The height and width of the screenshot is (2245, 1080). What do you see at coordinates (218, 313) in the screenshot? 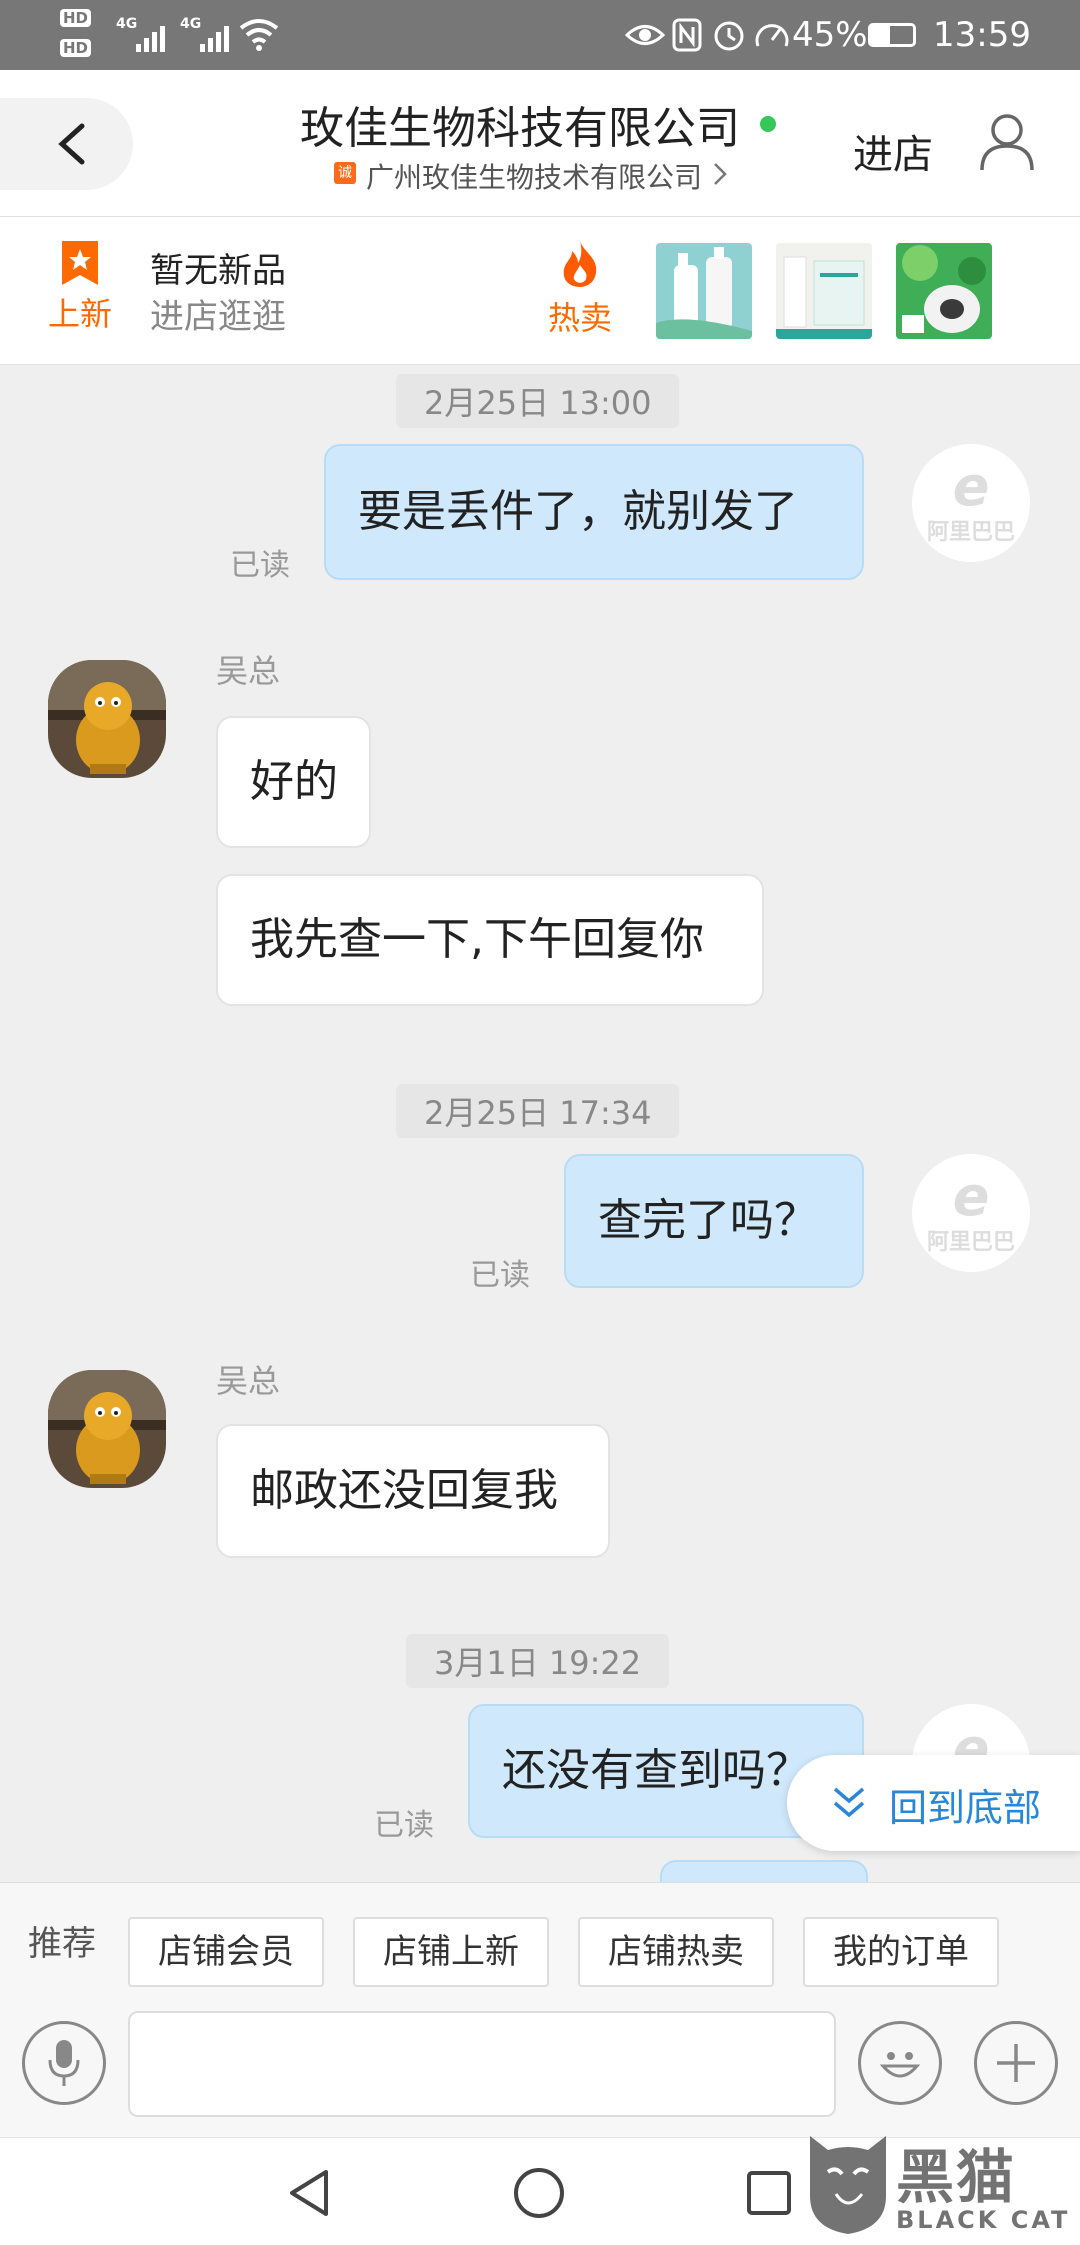
I see `visit-store-link: 进店逛逛` at bounding box center [218, 313].